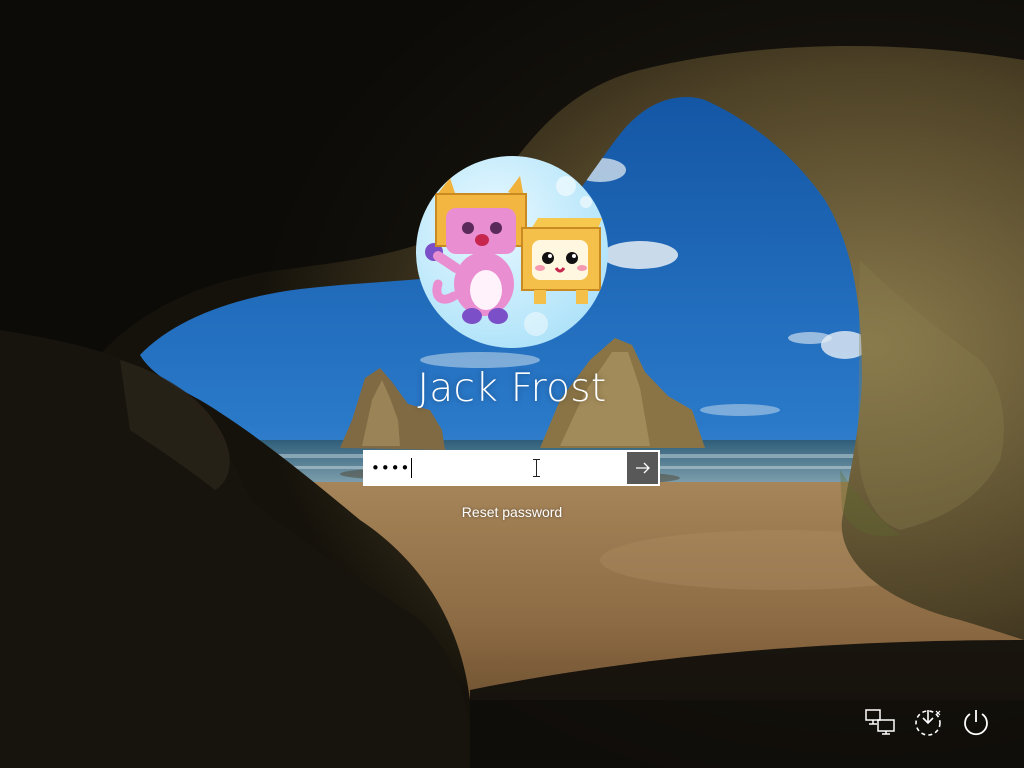  What do you see at coordinates (512, 252) in the screenshot?
I see `user-avatar` at bounding box center [512, 252].